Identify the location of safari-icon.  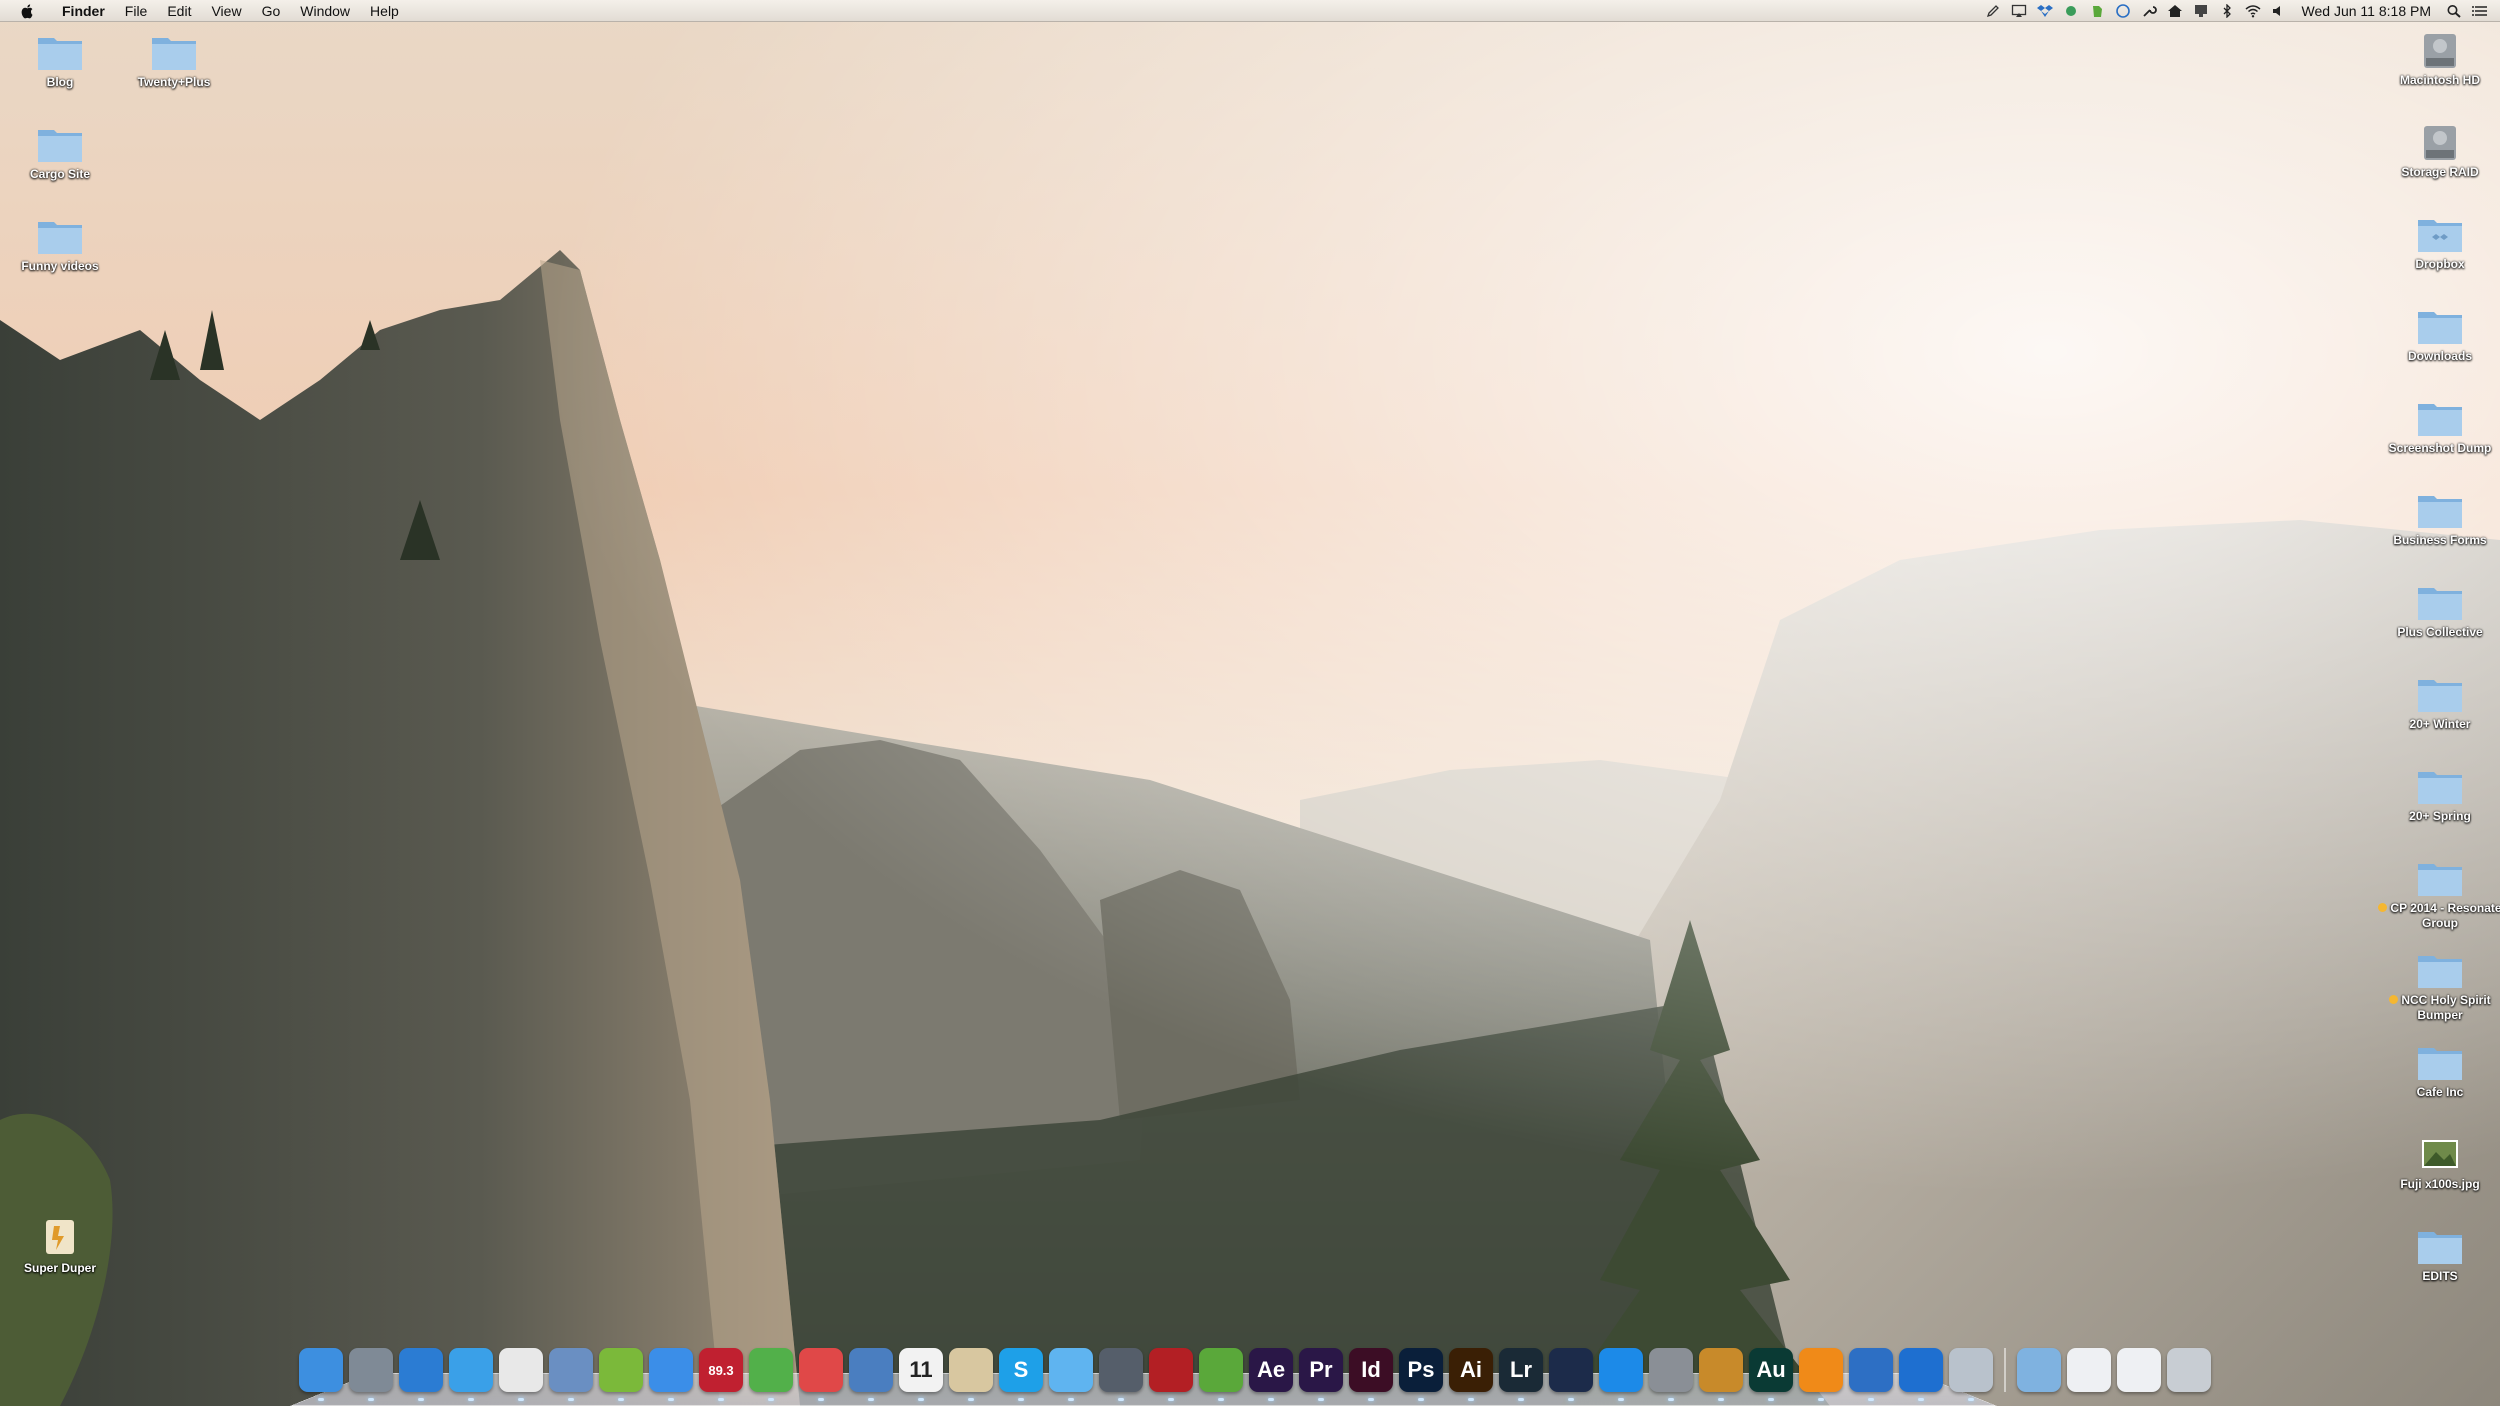
(471, 1374).